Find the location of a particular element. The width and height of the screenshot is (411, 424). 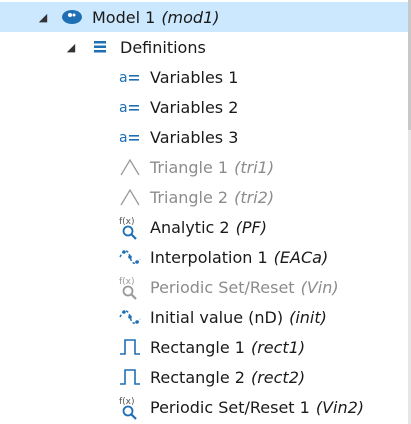

tree-node-definitions: ◢ Definitions is located at coordinates (204, 47).